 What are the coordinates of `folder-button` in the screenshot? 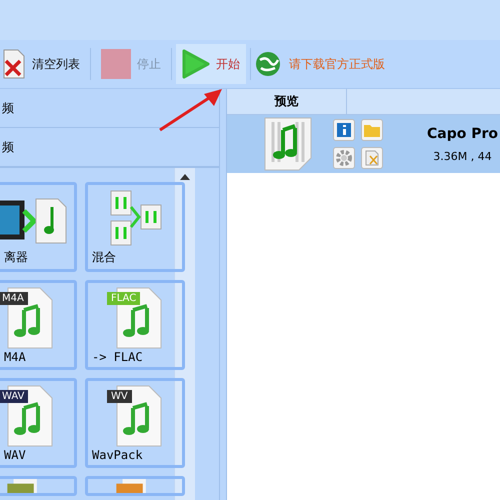 It's located at (372, 130).